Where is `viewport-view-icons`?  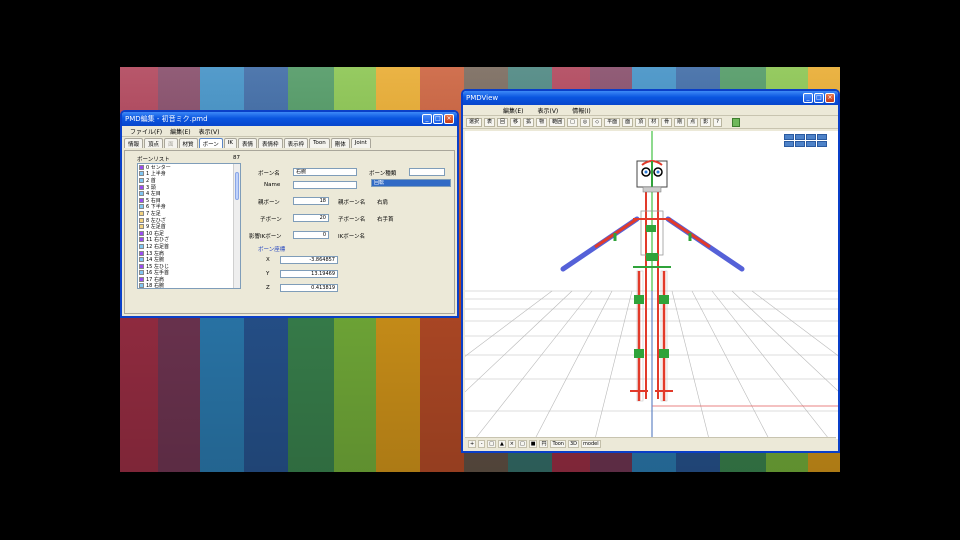
viewport-view-icons is located at coordinates (810, 140).